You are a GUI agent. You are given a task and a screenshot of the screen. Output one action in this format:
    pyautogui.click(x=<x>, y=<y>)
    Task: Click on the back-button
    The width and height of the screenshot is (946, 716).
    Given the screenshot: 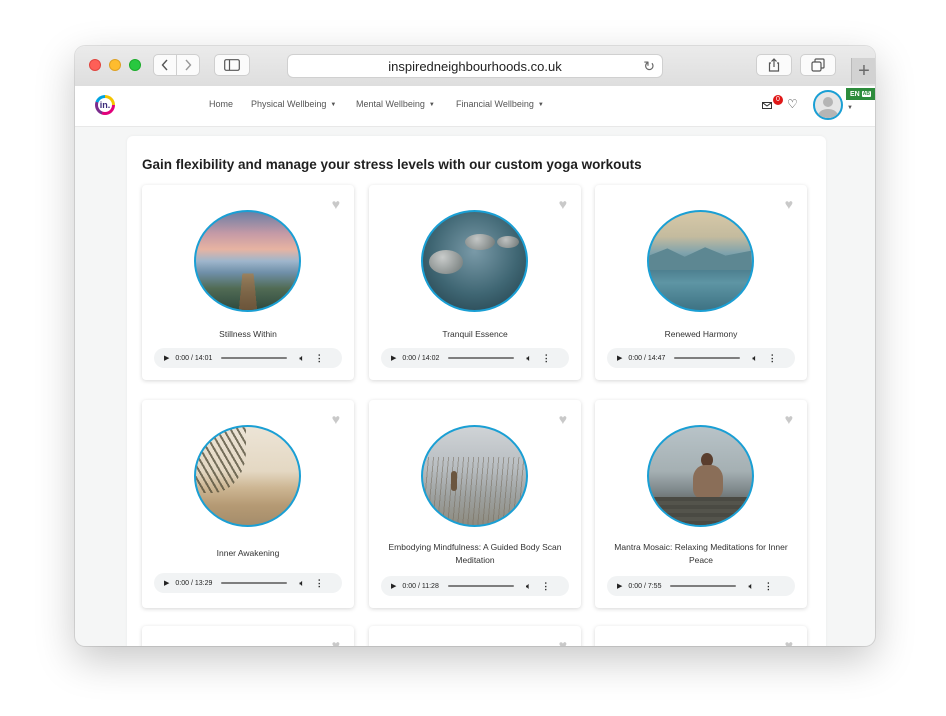 What is the action you would take?
    pyautogui.click(x=165, y=65)
    